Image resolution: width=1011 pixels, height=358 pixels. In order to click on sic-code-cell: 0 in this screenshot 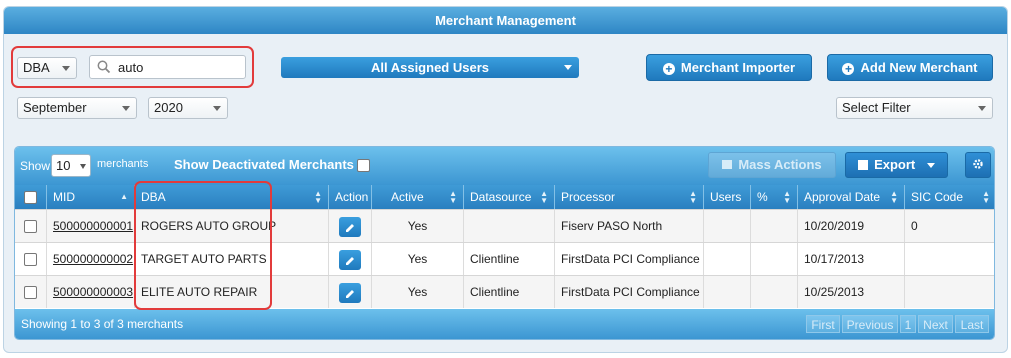, I will do `click(949, 226)`.